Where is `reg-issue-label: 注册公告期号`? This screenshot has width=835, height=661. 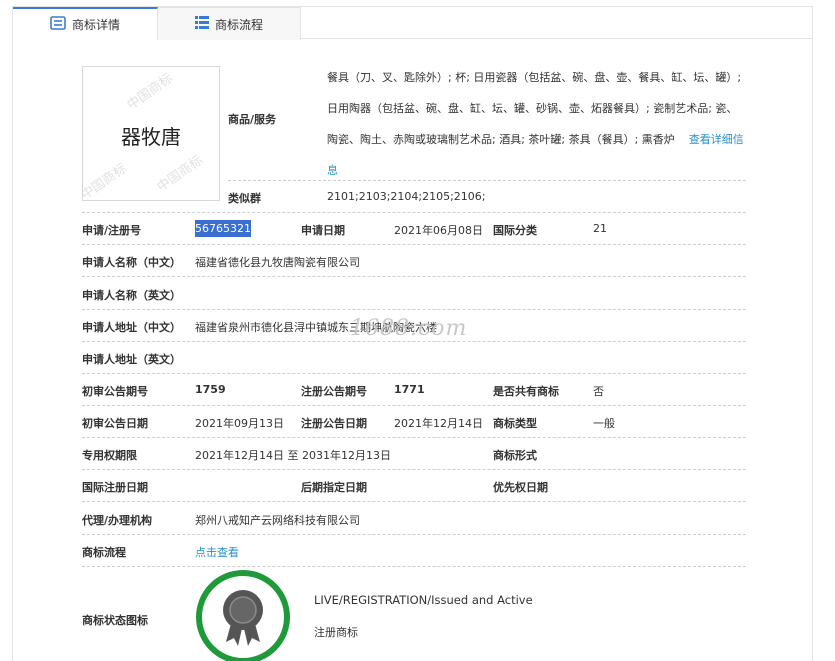 reg-issue-label: 注册公告期号 is located at coordinates (334, 391).